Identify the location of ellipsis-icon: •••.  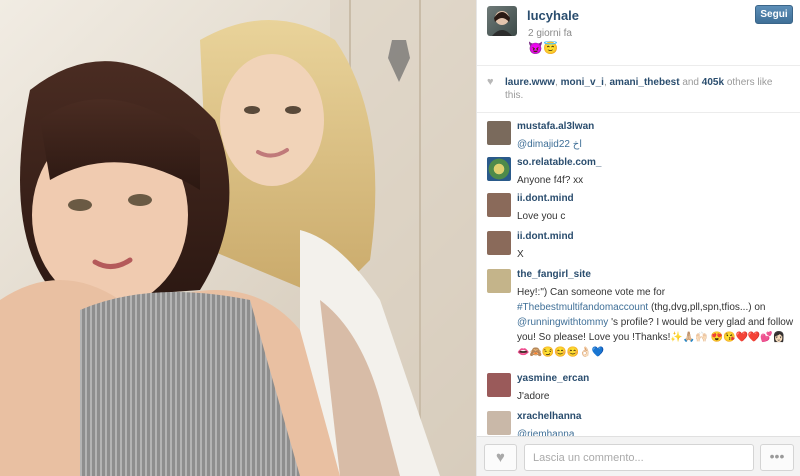
(777, 456).